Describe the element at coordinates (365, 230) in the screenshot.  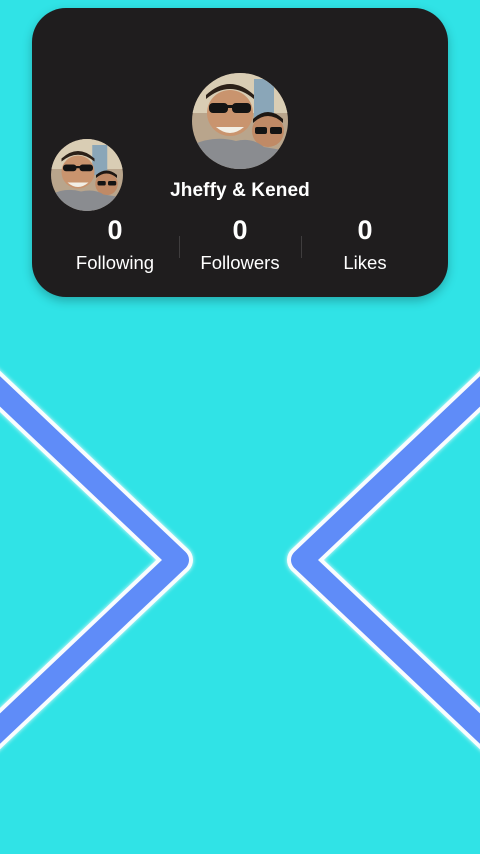
I see `likes-count: 0` at that location.